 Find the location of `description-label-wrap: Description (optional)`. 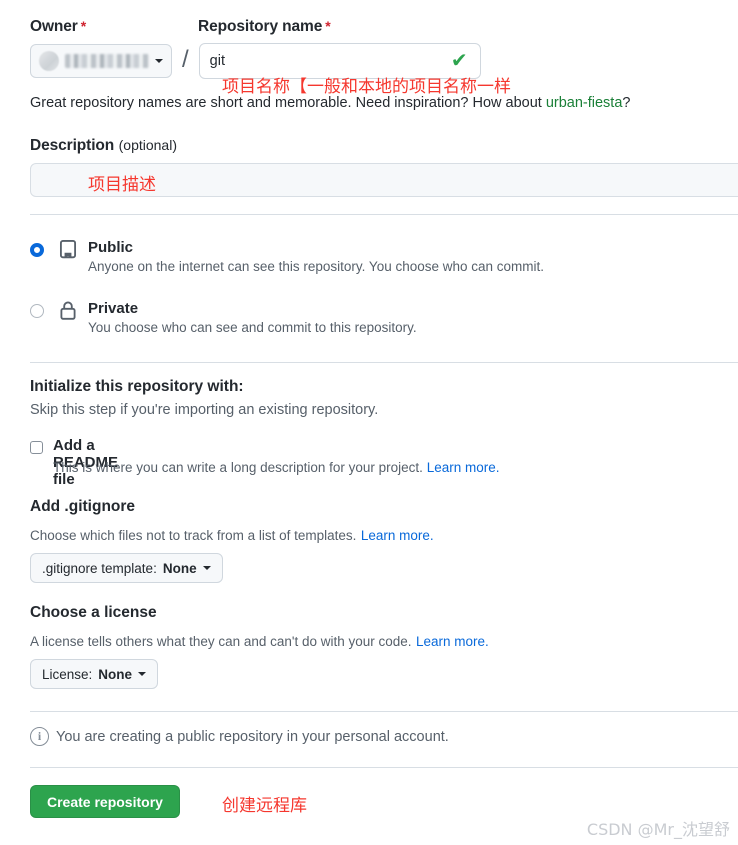

description-label-wrap: Description (optional) is located at coordinates (103, 146).